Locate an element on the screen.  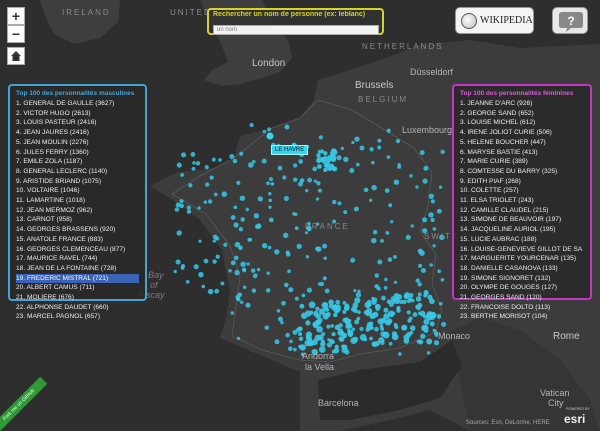
zoom-in-button: + is located at coordinates (16, 16).